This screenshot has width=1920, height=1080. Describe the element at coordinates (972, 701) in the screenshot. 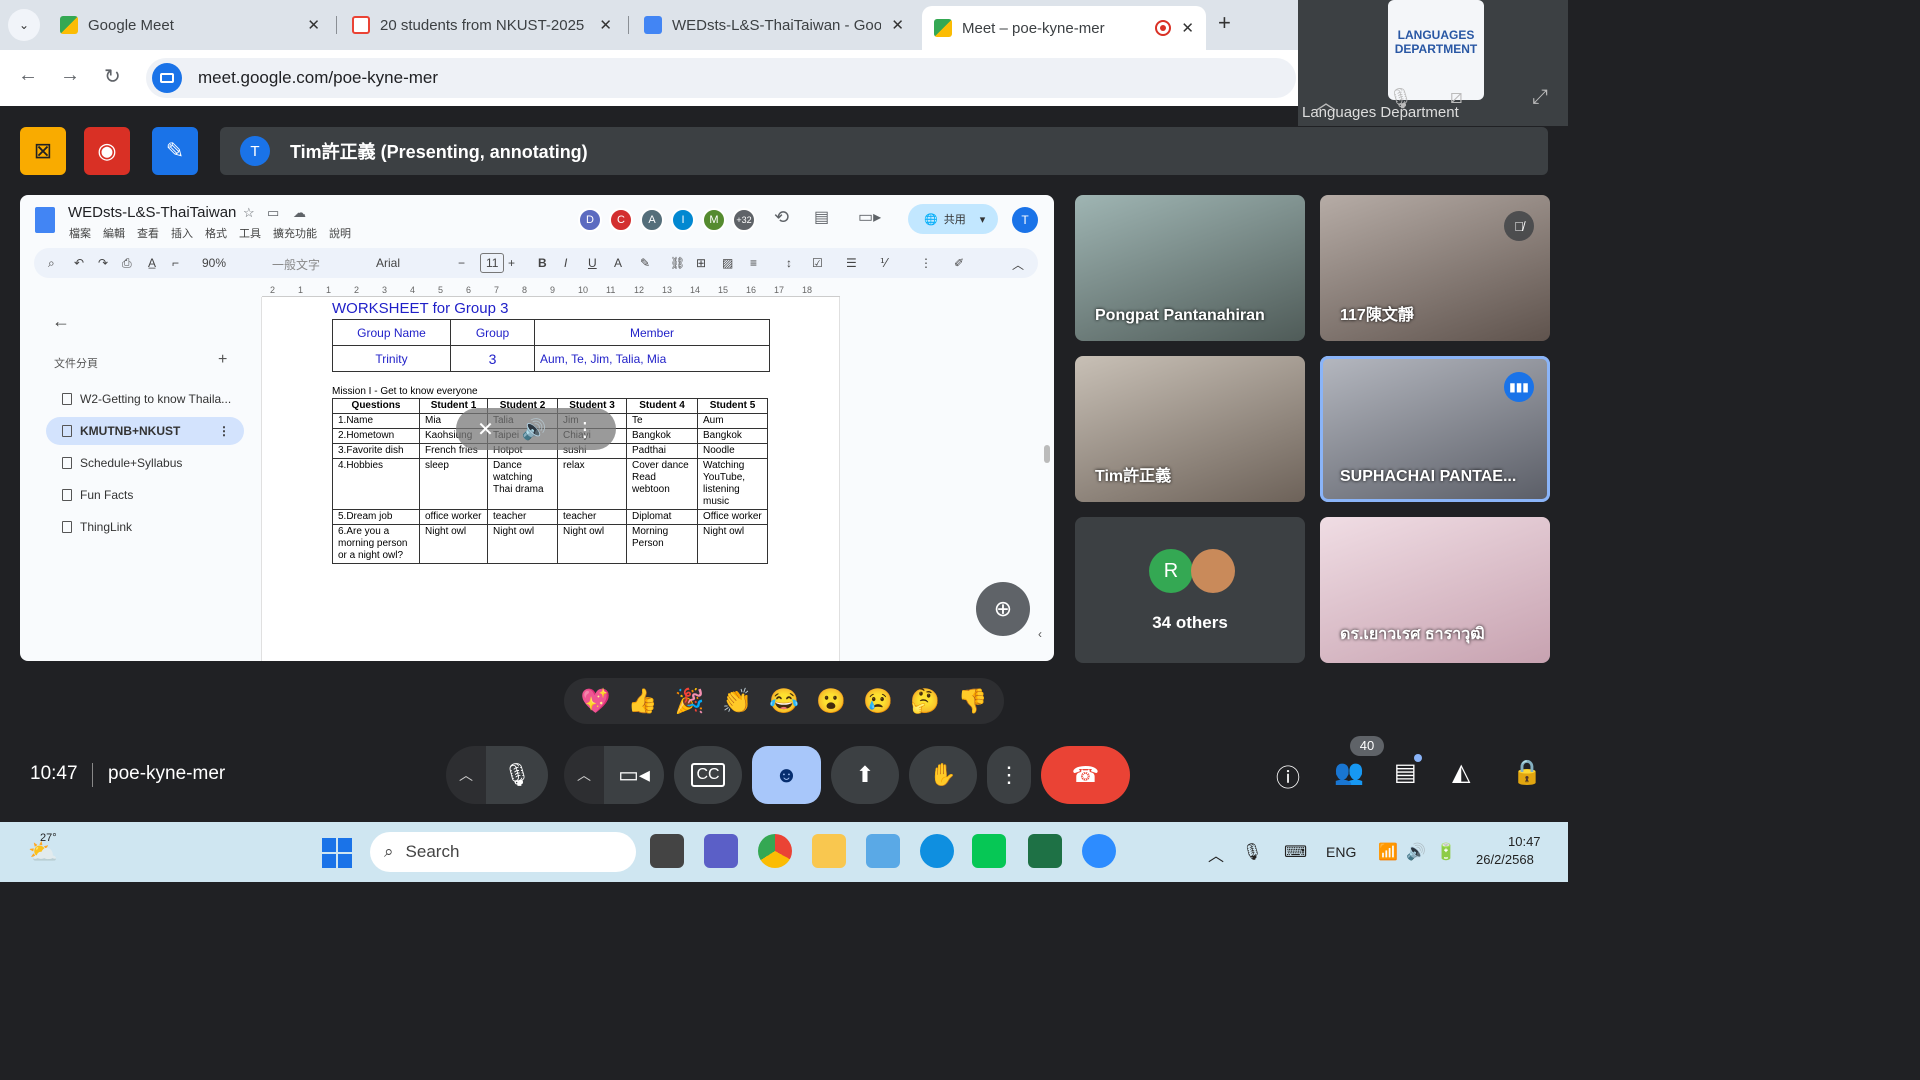

I see `reaction-thumbs-down: 👎` at that location.